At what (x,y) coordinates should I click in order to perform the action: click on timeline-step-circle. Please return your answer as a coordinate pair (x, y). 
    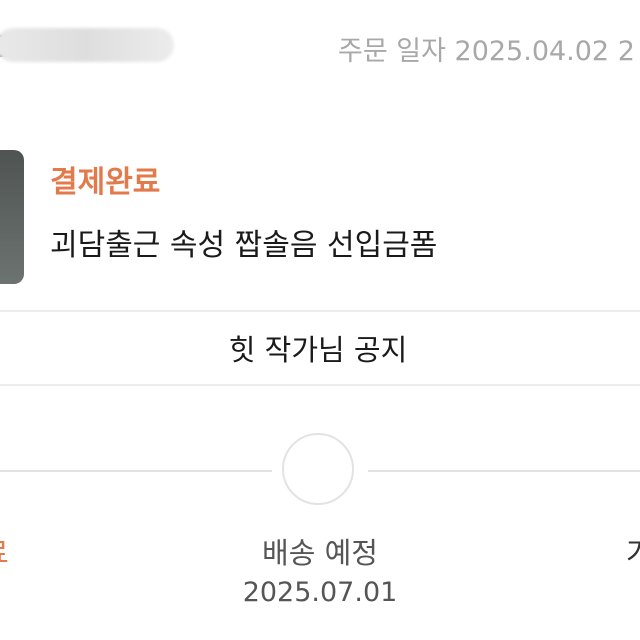
    Looking at the image, I should click on (318, 469).